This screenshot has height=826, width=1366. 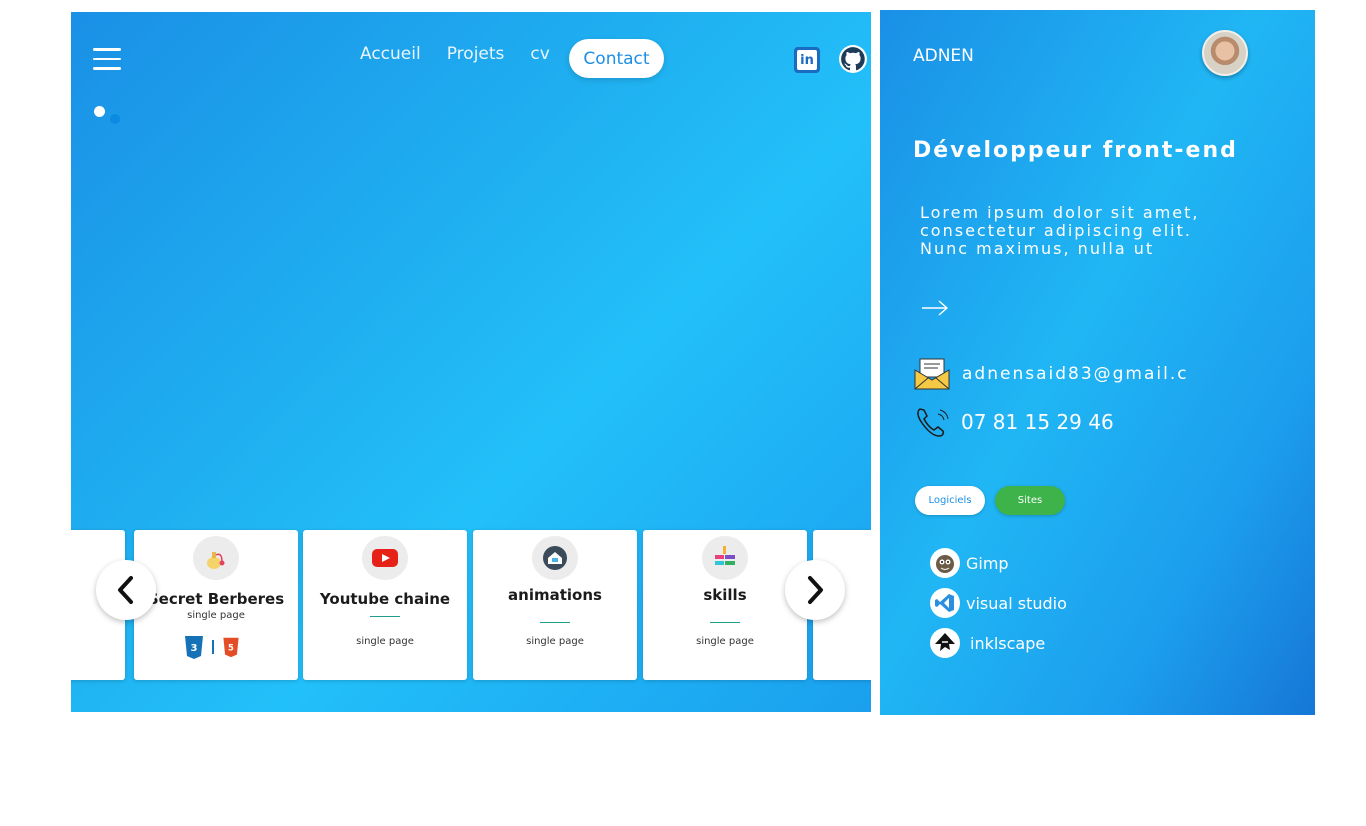 What do you see at coordinates (1008, 643) in the screenshot?
I see `software-label: inklscape` at bounding box center [1008, 643].